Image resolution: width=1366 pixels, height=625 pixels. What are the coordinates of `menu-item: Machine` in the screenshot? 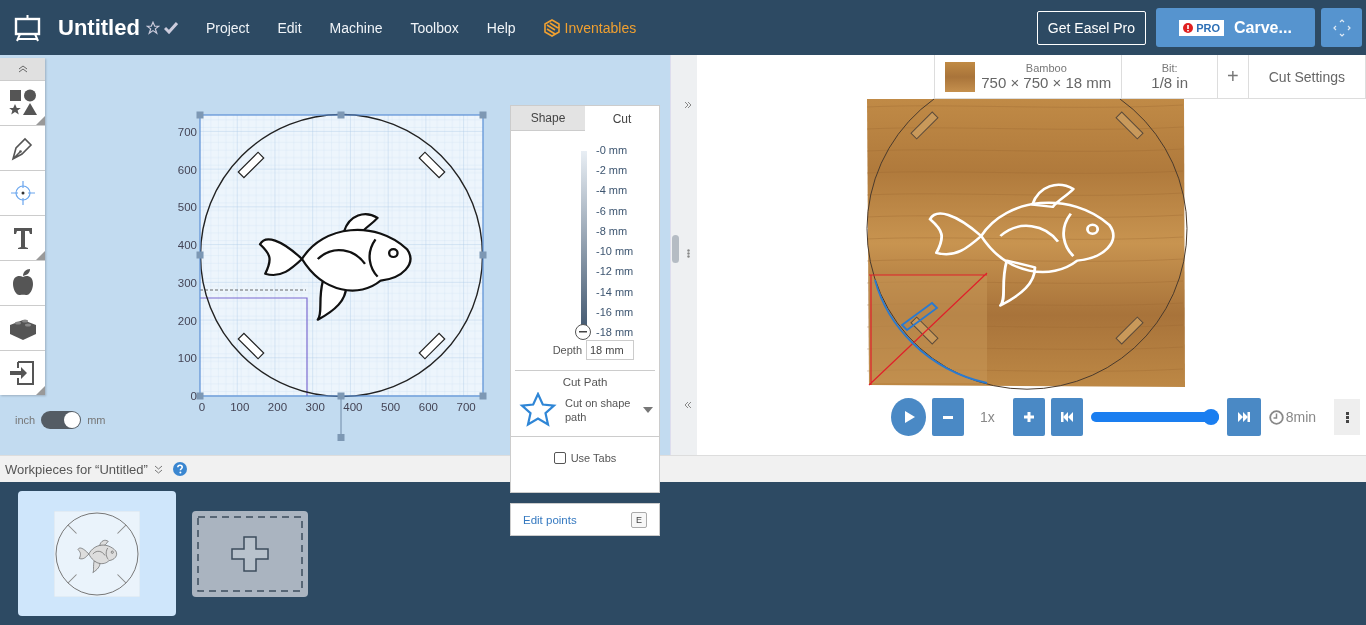 It's located at (356, 27).